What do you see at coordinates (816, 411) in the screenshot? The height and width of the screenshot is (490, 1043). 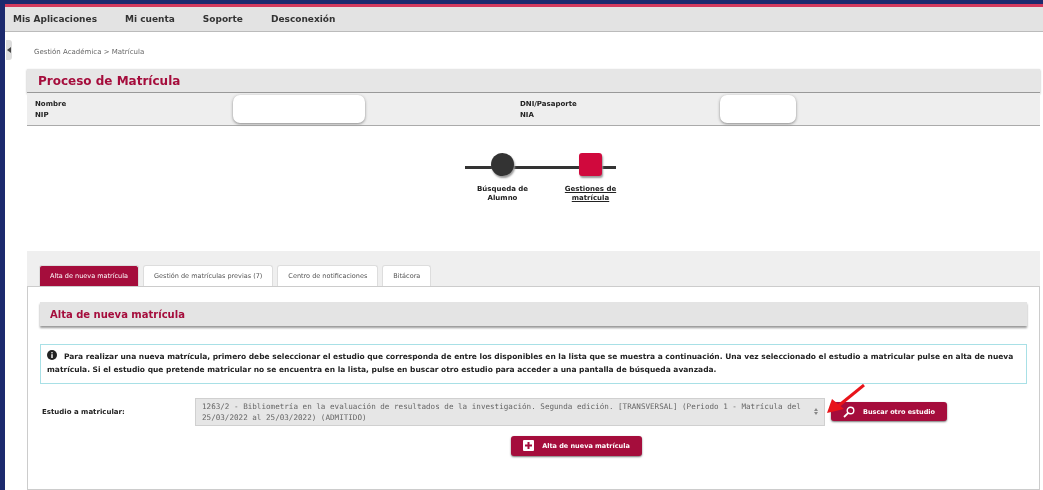 I see `caret-icon` at bounding box center [816, 411].